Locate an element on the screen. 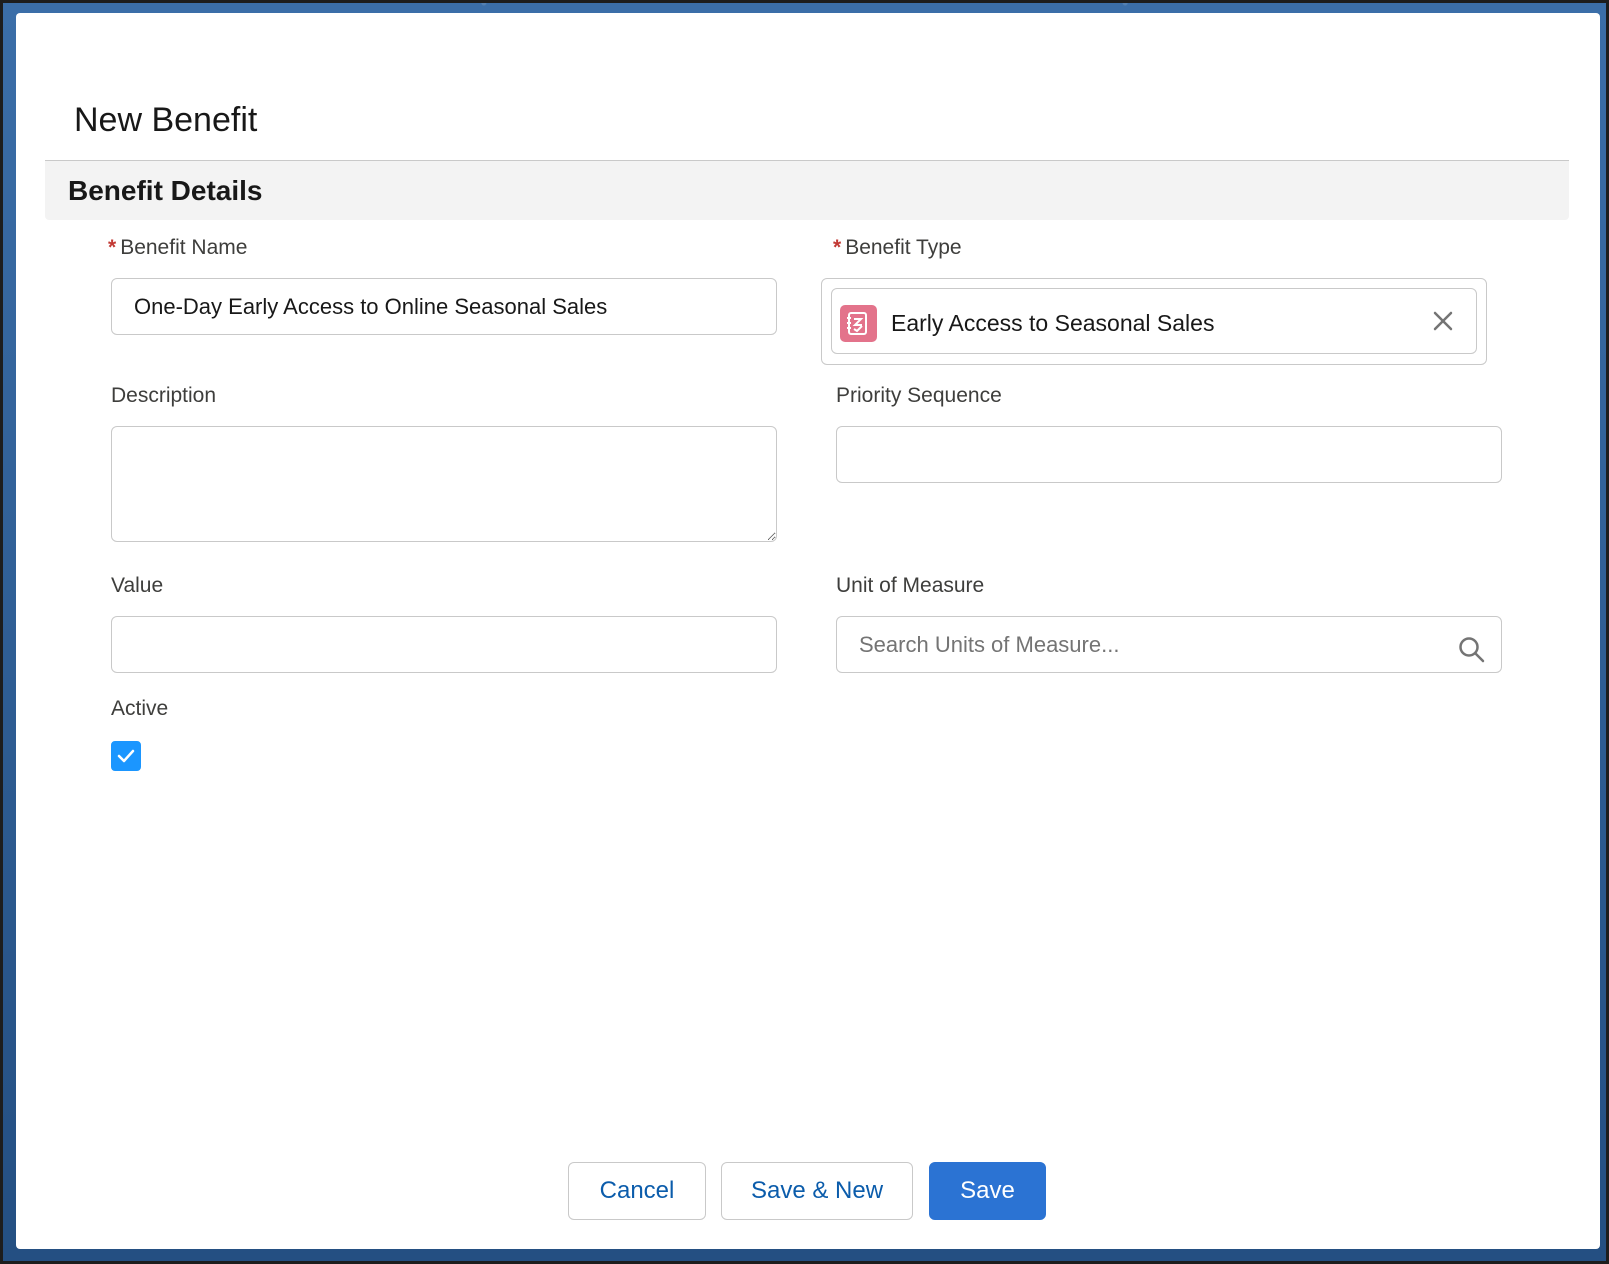  benefit-type-lookup: Early Access to Seasonal Sales is located at coordinates (1154, 321).